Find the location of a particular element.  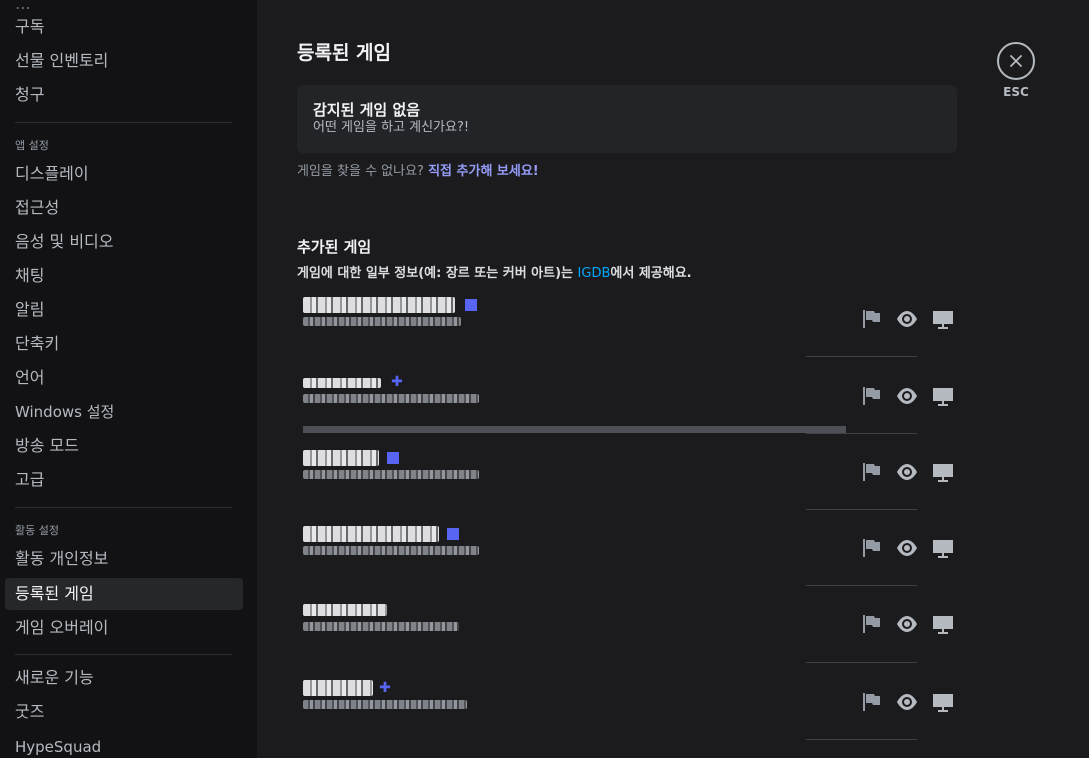

sidebar-item-activity-privacy: 활동 개인정보 is located at coordinates (124, 559).